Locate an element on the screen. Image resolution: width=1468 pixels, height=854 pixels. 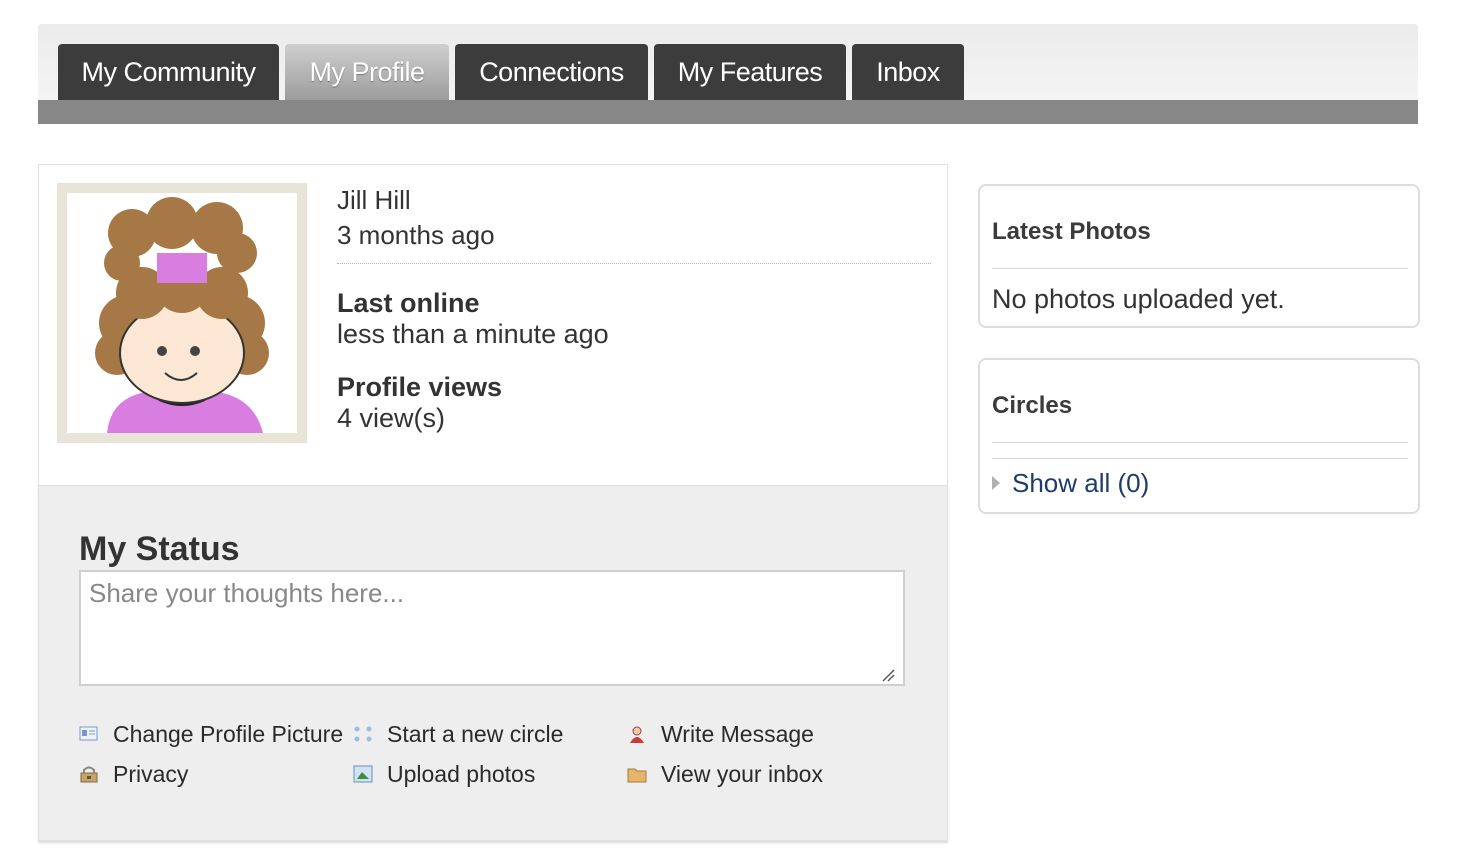
circle-icon is located at coordinates (363, 734).